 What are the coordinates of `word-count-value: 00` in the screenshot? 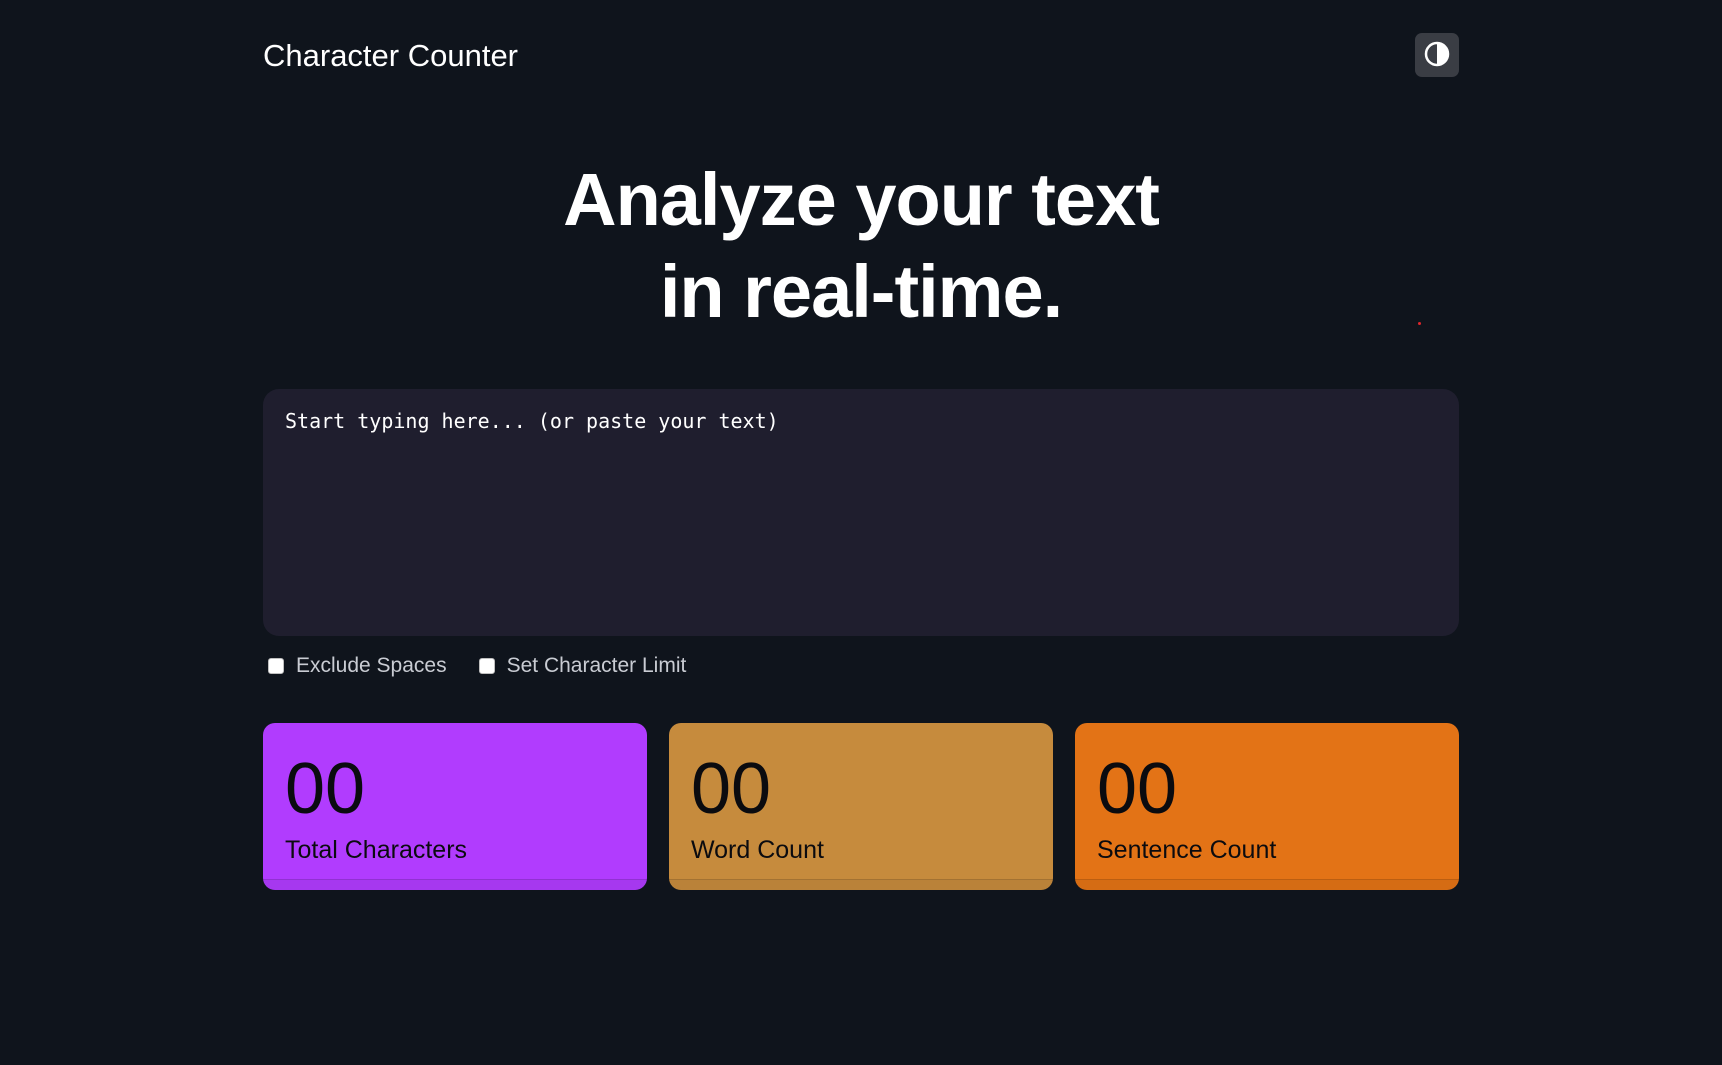 It's located at (731, 789).